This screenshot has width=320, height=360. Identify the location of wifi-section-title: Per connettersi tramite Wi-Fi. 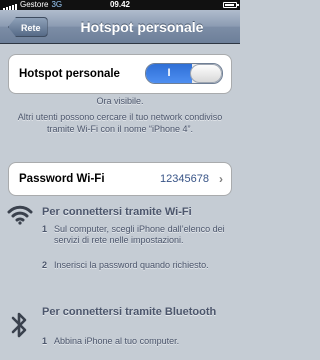
(117, 212).